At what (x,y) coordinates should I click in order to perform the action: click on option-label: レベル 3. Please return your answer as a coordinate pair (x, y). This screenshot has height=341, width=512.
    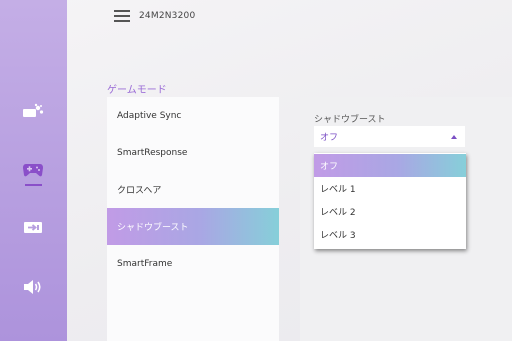
    Looking at the image, I should click on (338, 236).